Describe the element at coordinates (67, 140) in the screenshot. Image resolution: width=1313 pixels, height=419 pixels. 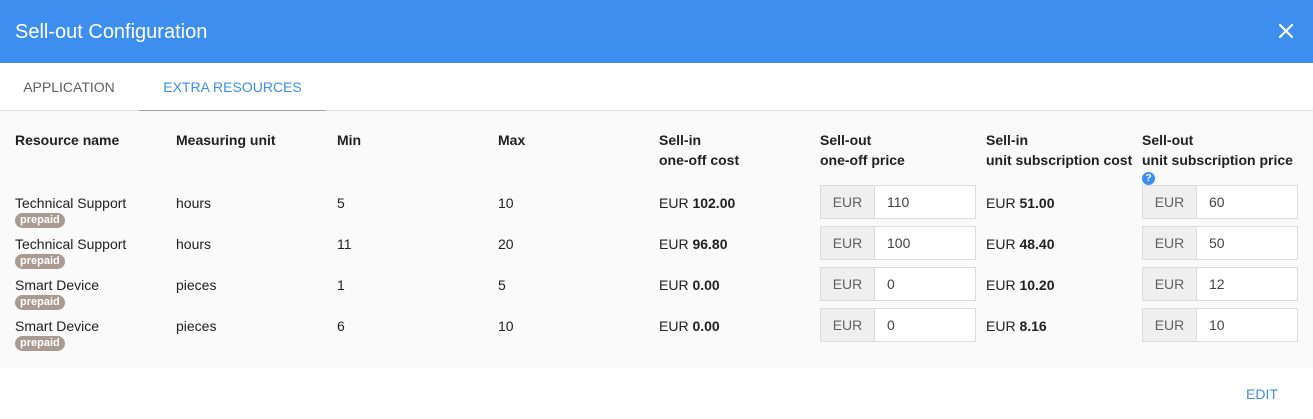
I see `header-resource-name: Resource name` at that location.